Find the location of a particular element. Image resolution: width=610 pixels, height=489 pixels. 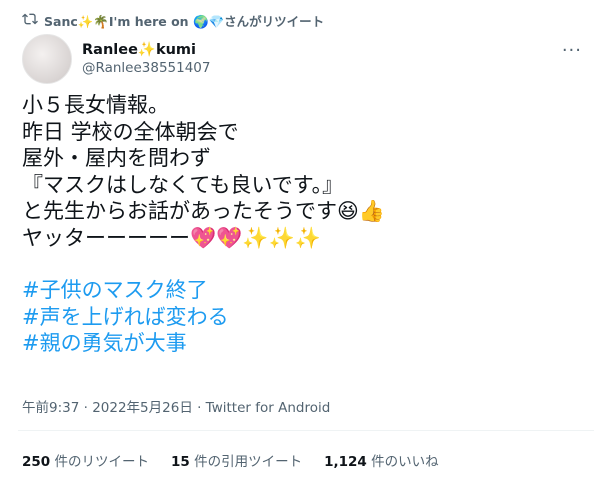

author-handle: @Ranlee38551407 is located at coordinates (146, 68).